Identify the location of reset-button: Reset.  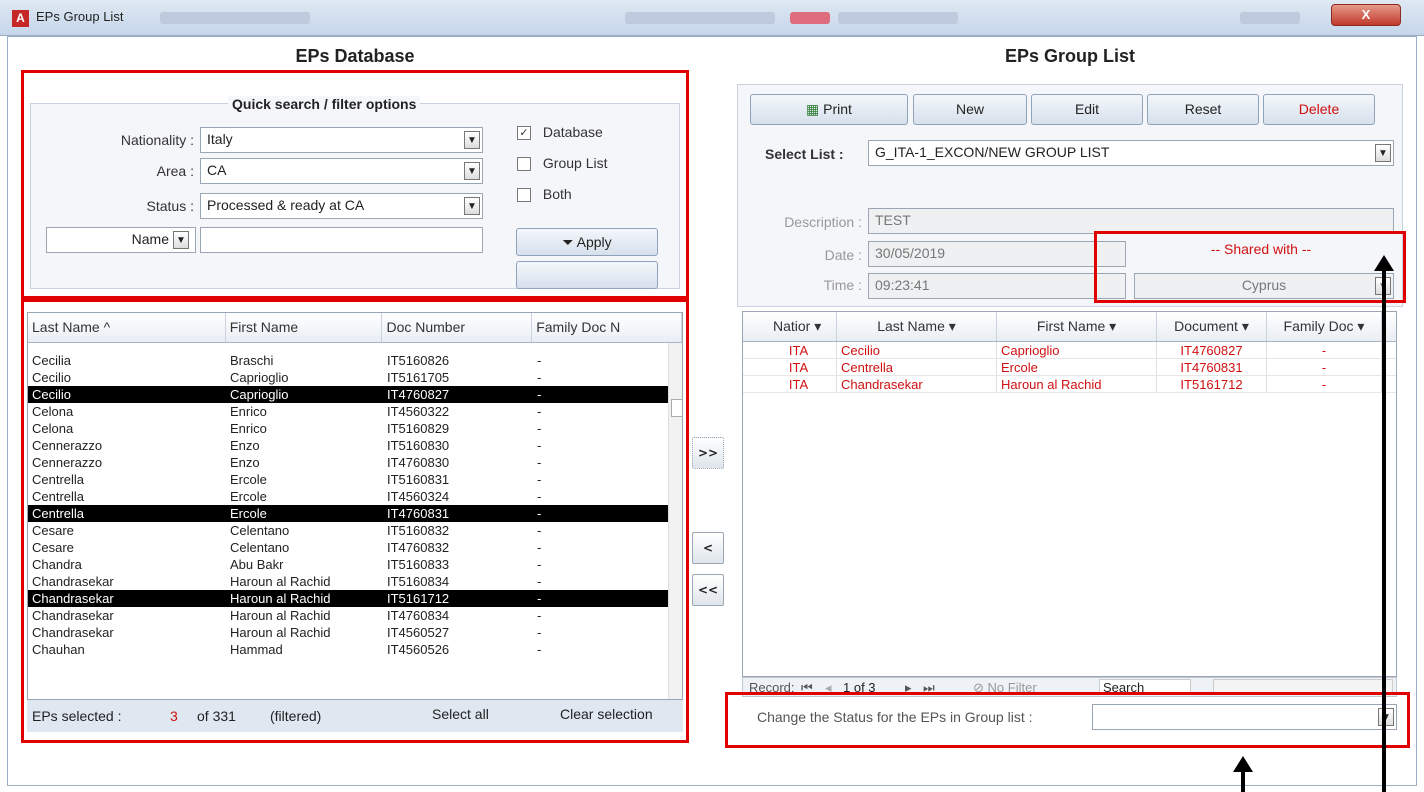
(1203, 109).